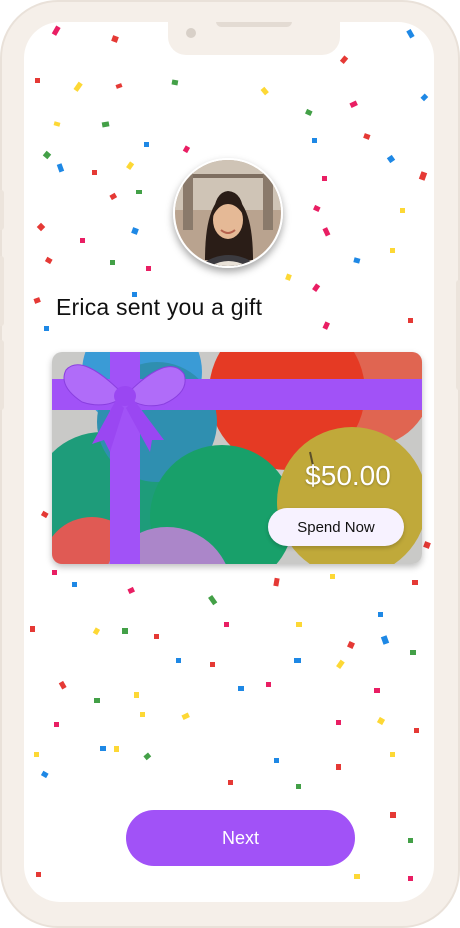 Image resolution: width=460 pixels, height=928 pixels. I want to click on gift-amount: $50.00, so click(348, 475).